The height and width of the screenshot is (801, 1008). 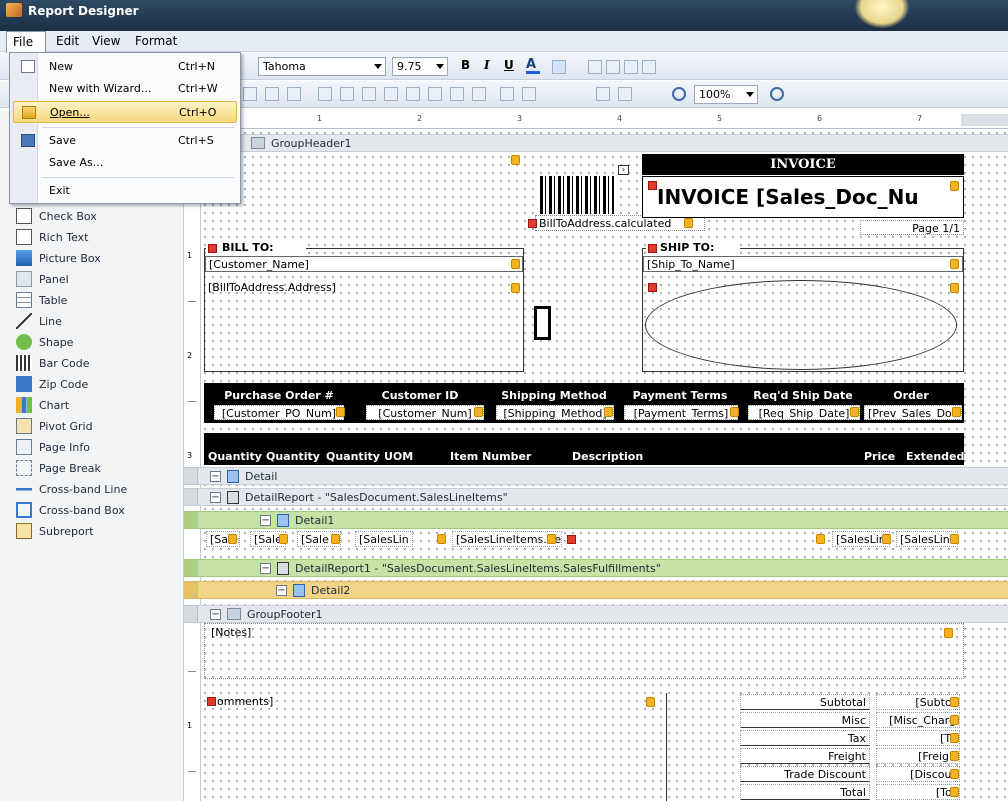 I want to click on line-col-uom: UOM, so click(x=398, y=456).